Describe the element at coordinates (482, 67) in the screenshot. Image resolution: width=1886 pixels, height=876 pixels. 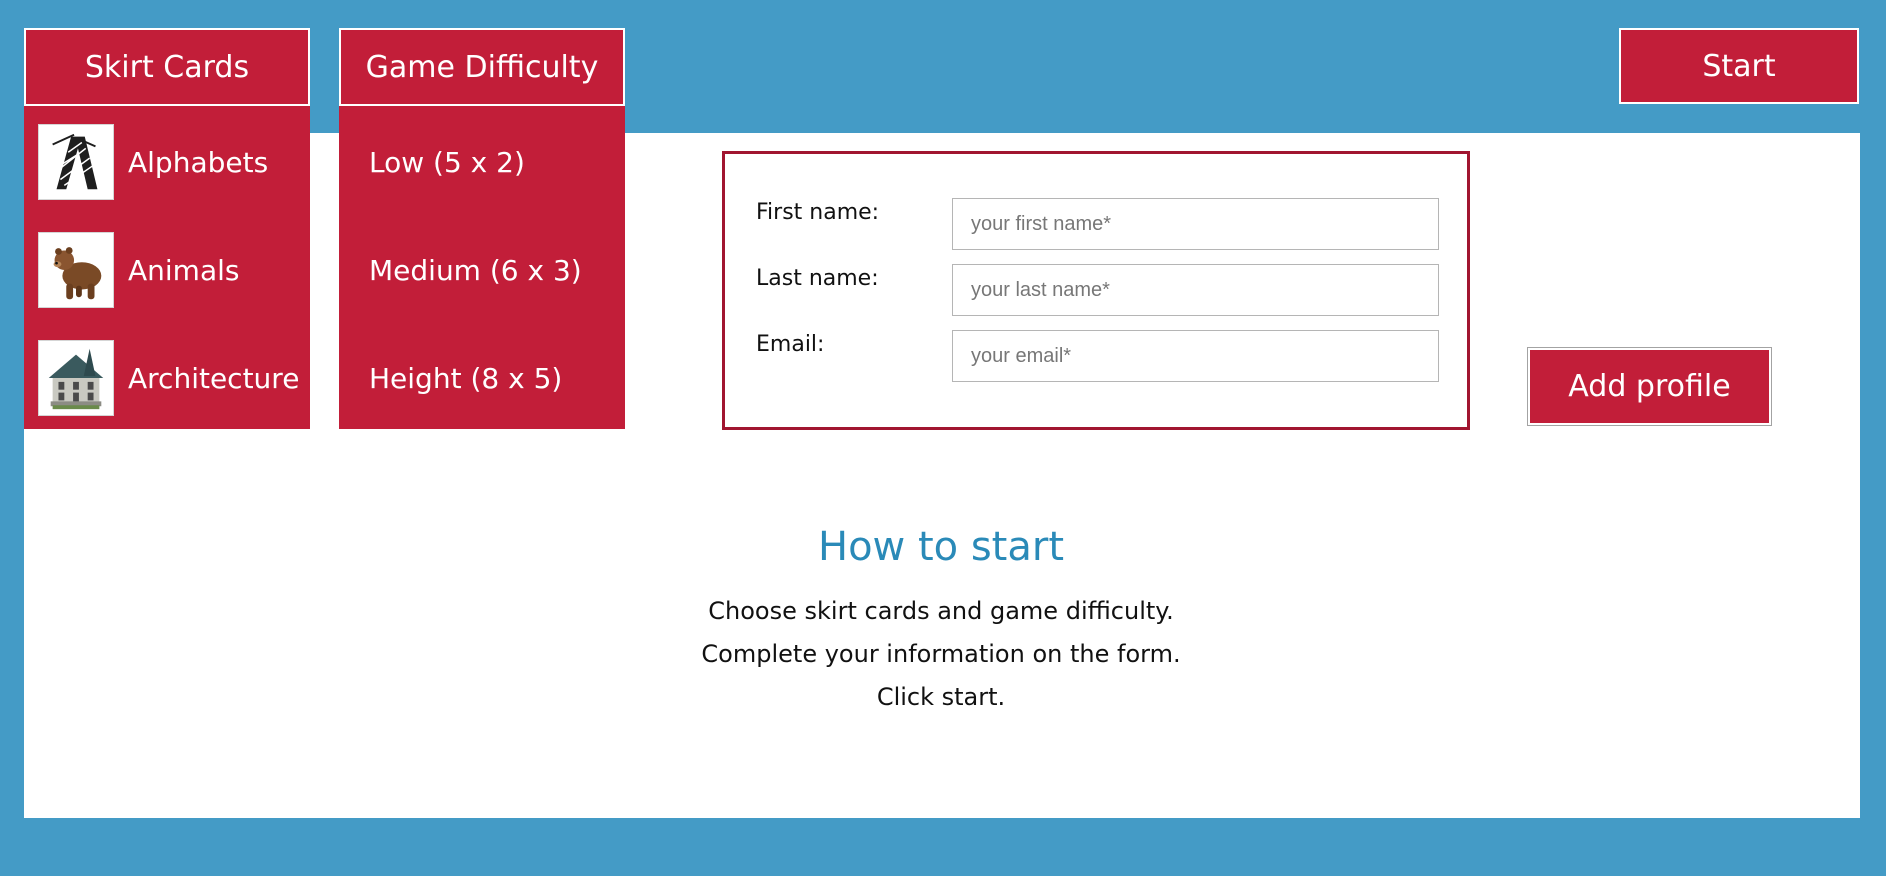
I see `game-difficulty-button: Game Difficulty` at that location.